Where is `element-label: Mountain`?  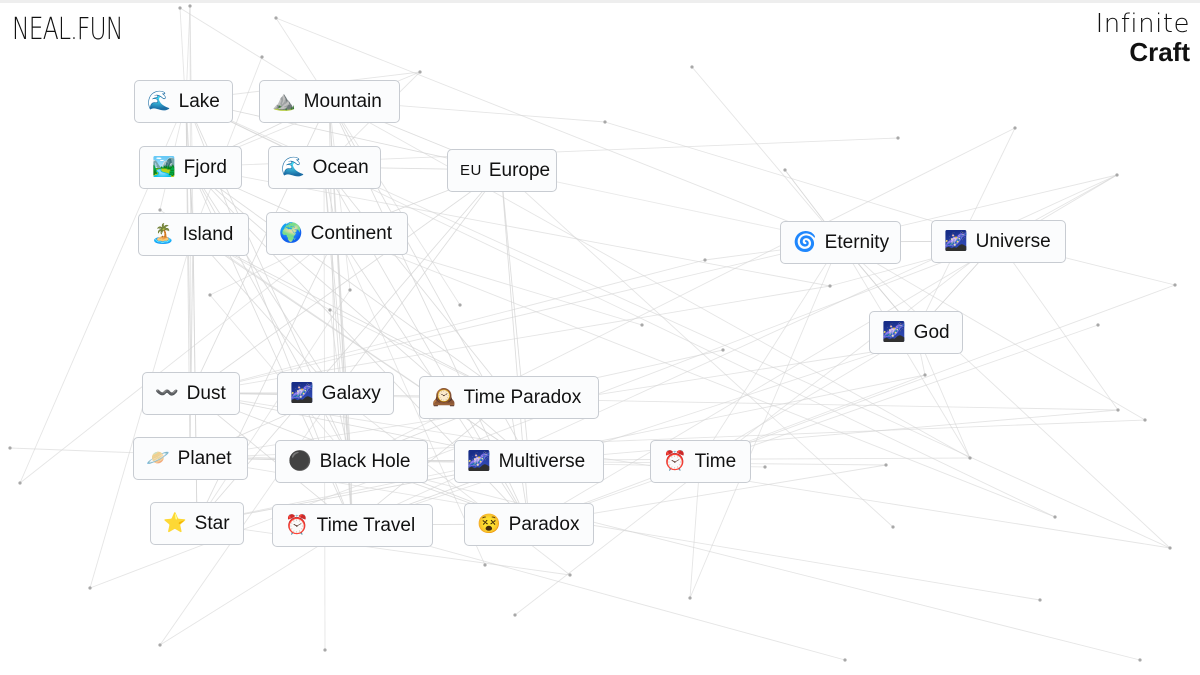
element-label: Mountain is located at coordinates (342, 101).